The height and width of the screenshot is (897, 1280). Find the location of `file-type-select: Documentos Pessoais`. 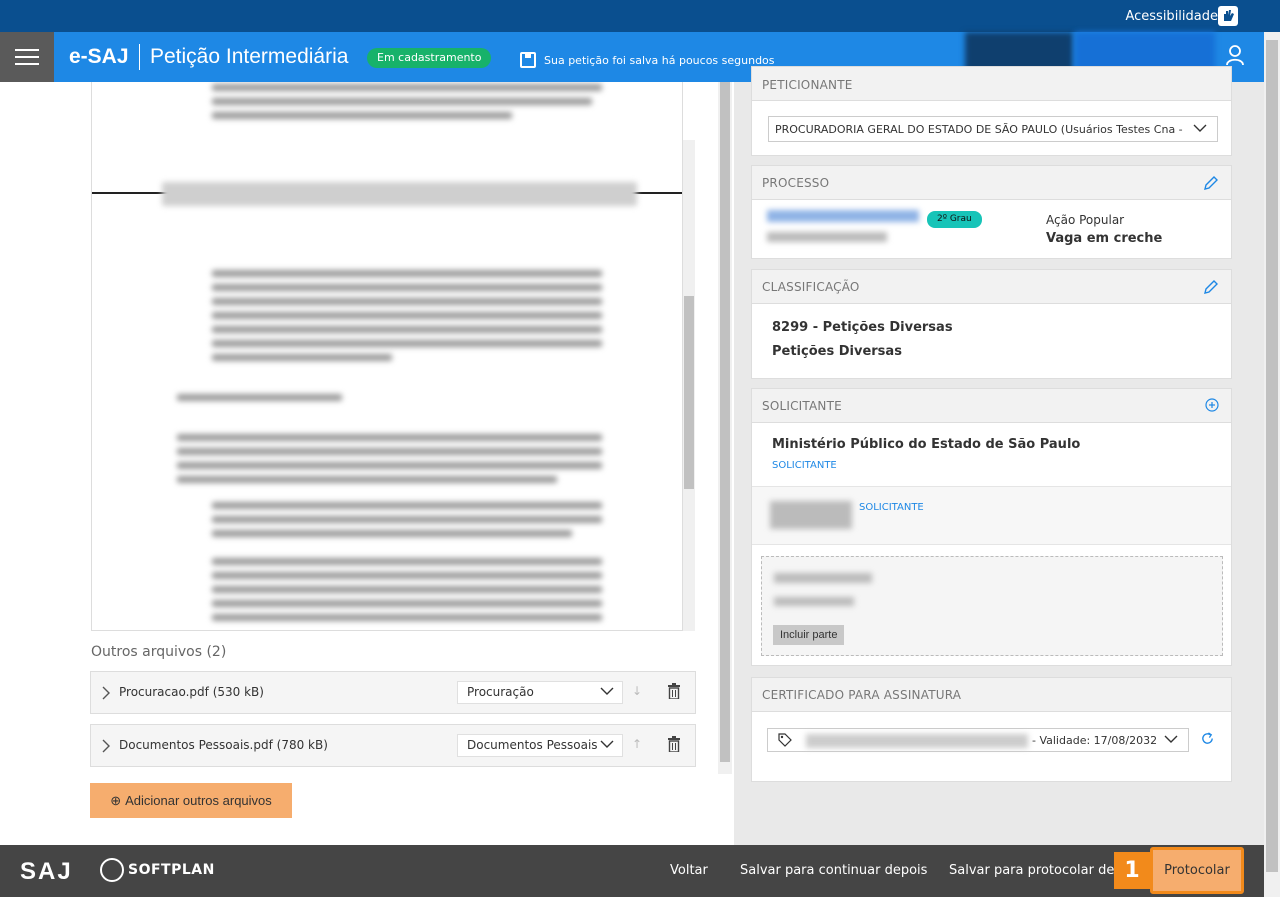

file-type-select: Documentos Pessoais is located at coordinates (540, 745).